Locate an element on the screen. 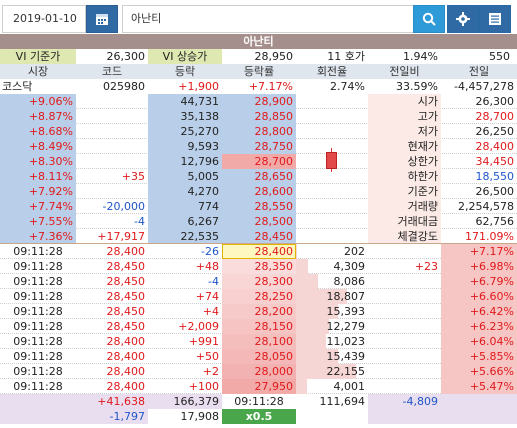  stat-row: 상한가 34,450 is located at coordinates (442, 161).